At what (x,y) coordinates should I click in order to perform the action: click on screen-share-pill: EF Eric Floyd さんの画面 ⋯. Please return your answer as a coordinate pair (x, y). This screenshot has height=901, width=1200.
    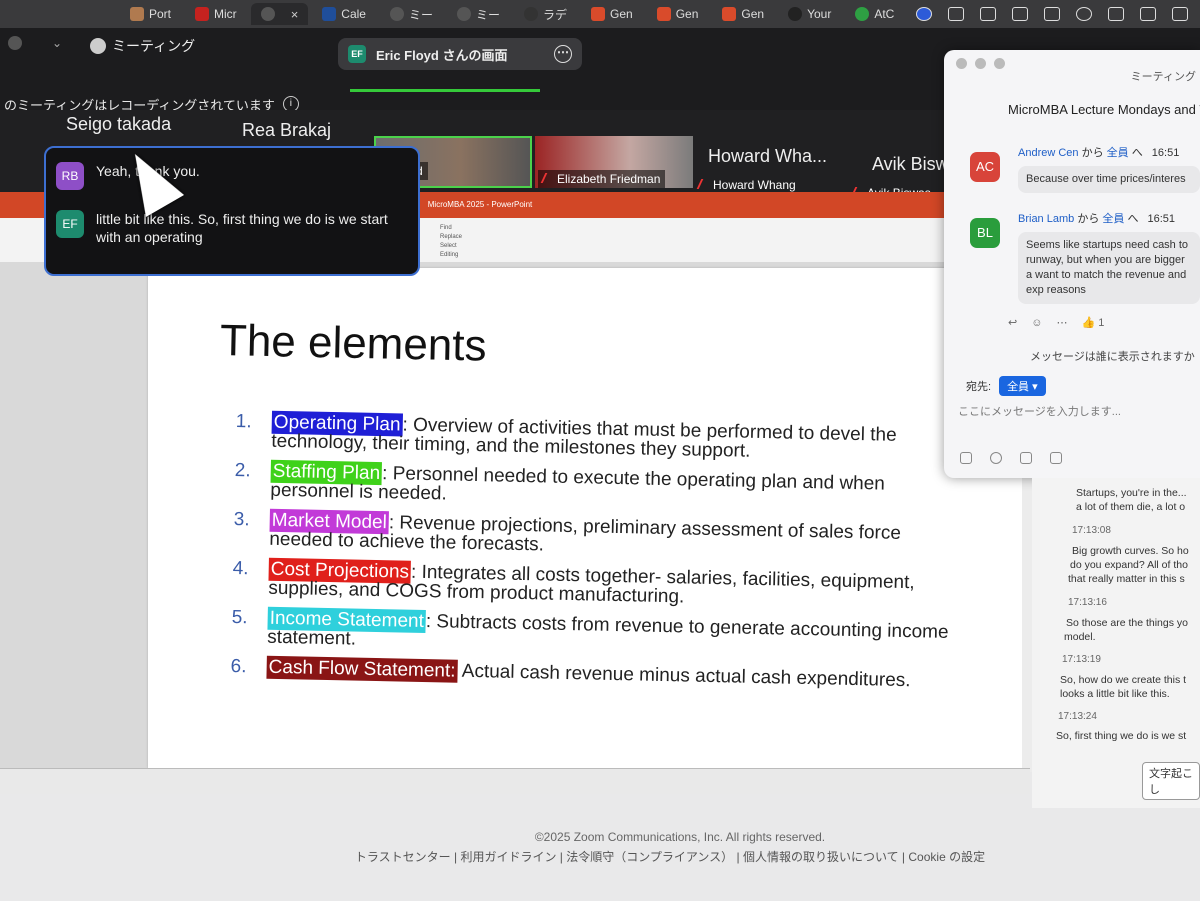
    Looking at the image, I should click on (460, 54).